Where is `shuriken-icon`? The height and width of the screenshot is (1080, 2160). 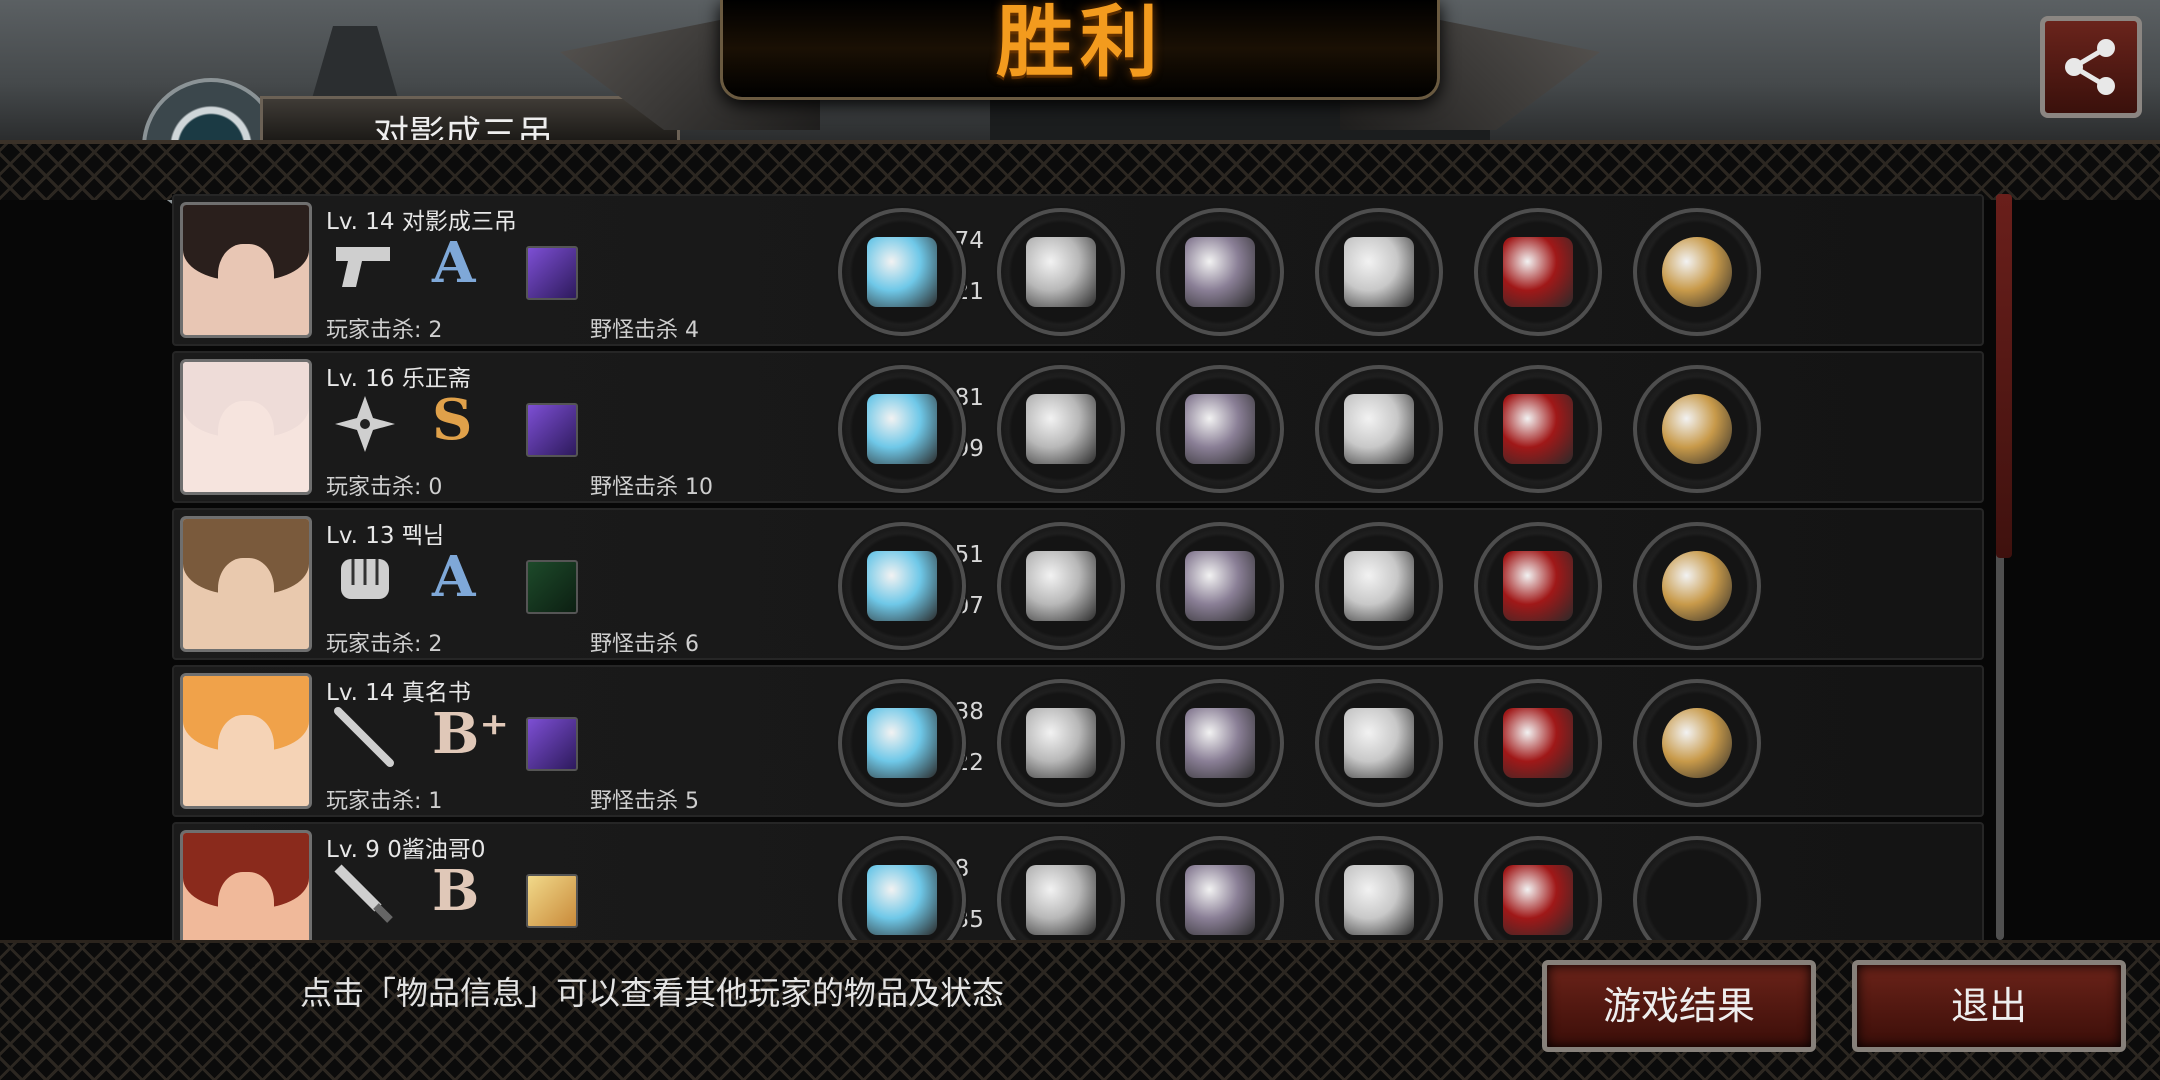
shuriken-icon is located at coordinates (365, 424).